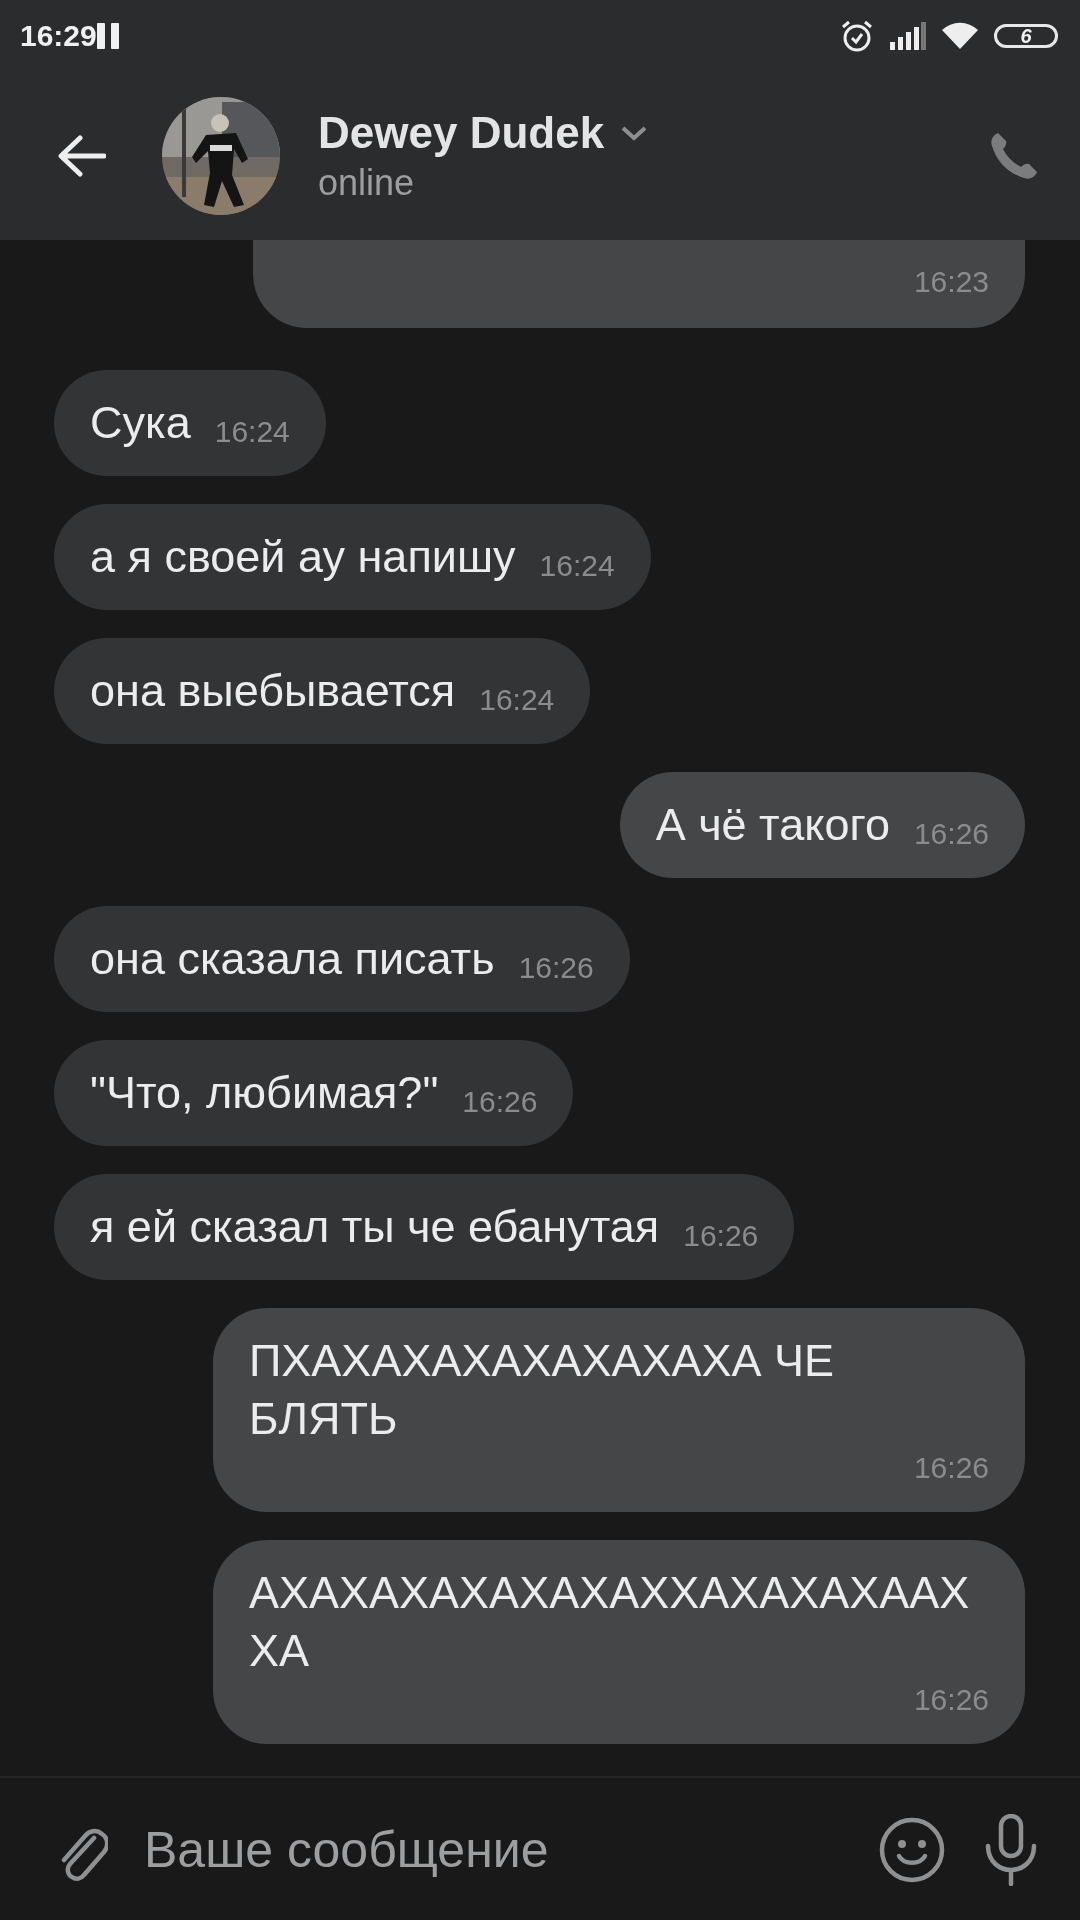 The image size is (1080, 1920). Describe the element at coordinates (461, 133) in the screenshot. I see `contact-name: Dewey Dudek` at that location.